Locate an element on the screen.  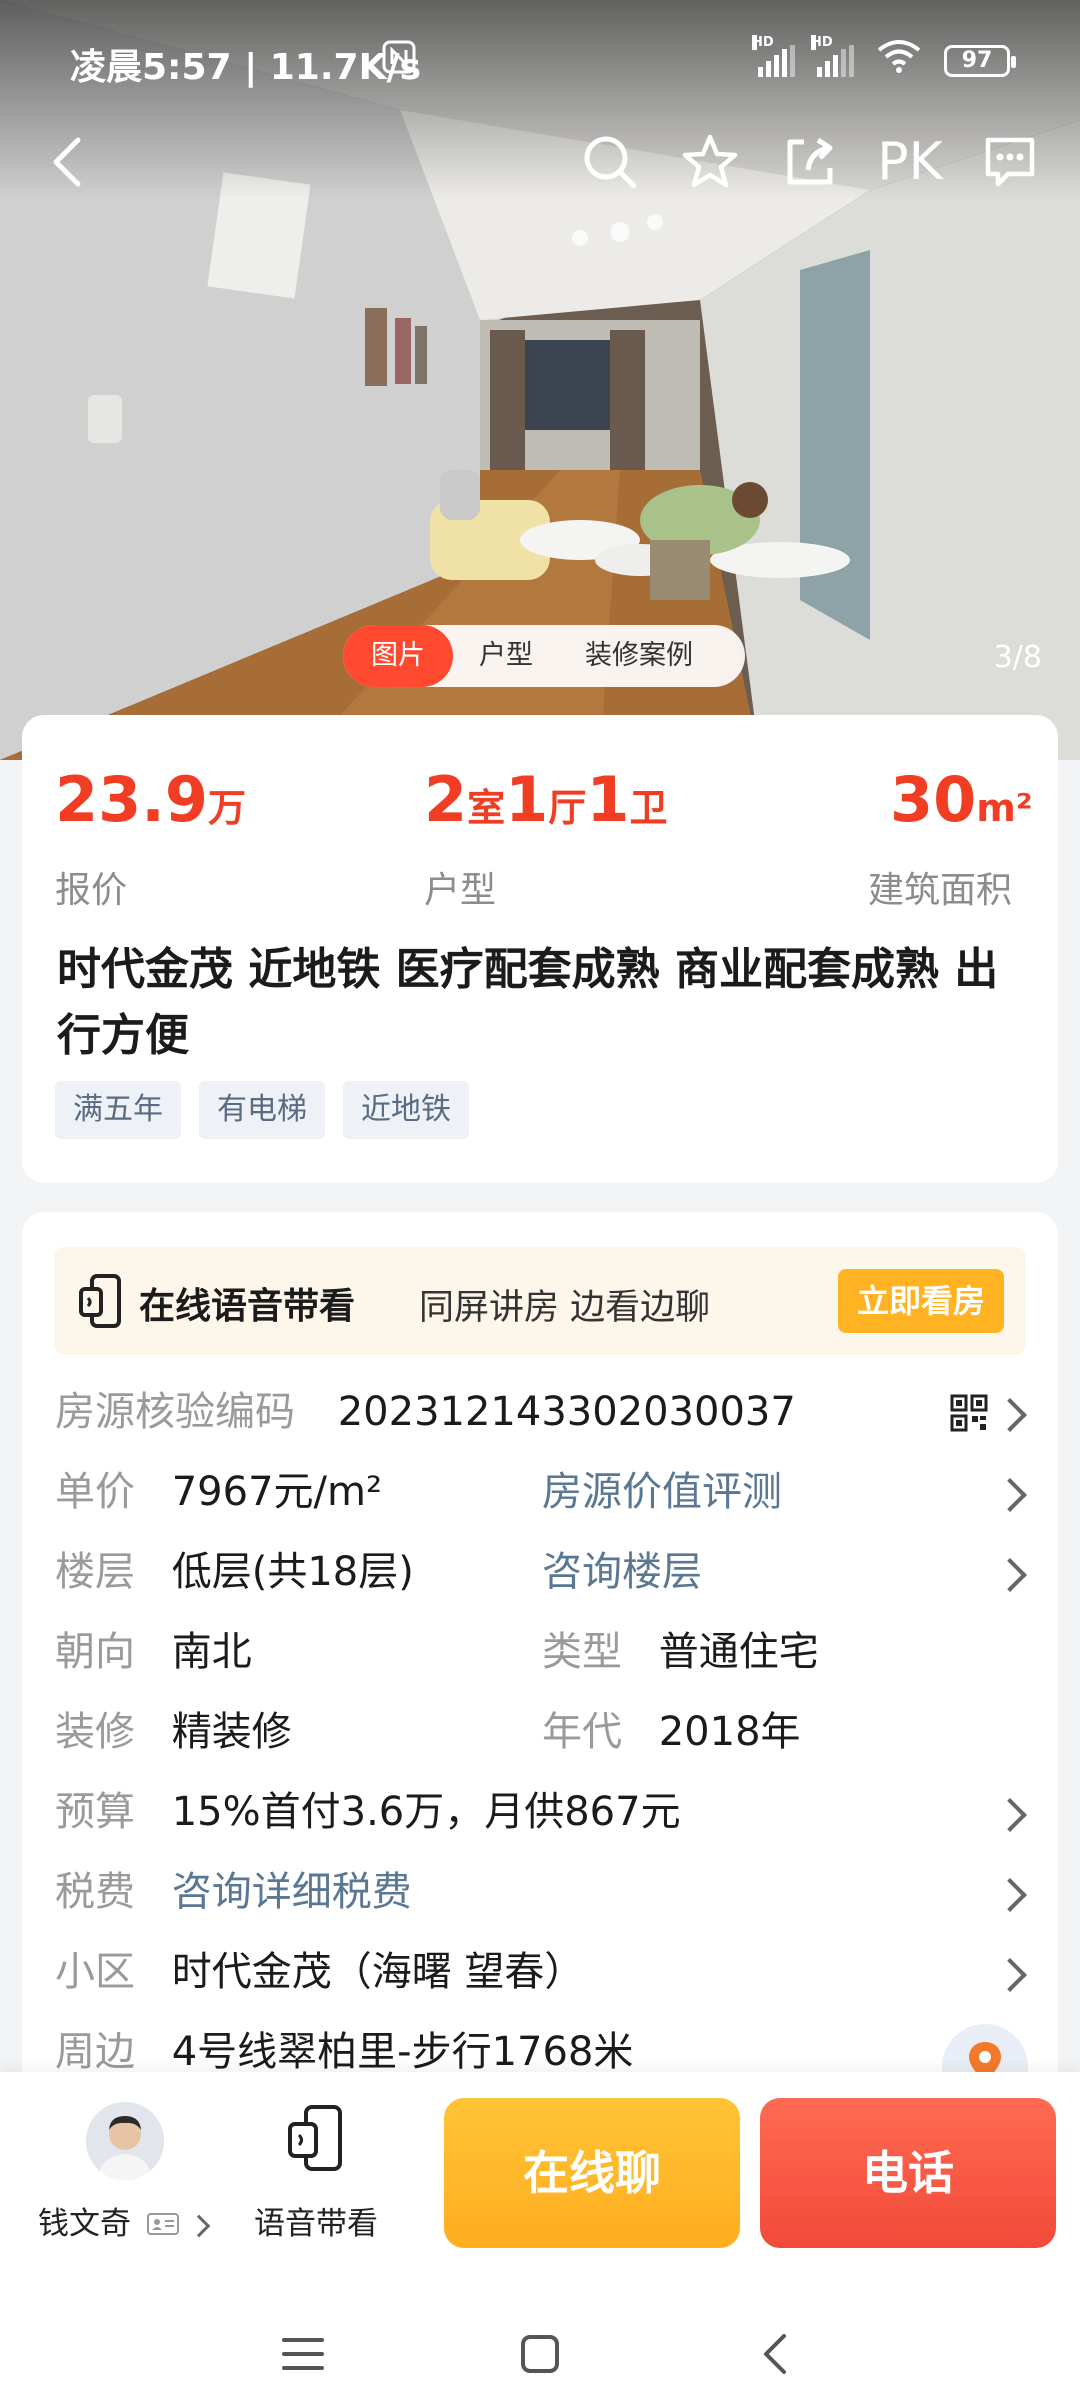
type-label: 类型 is located at coordinates (582, 1652).